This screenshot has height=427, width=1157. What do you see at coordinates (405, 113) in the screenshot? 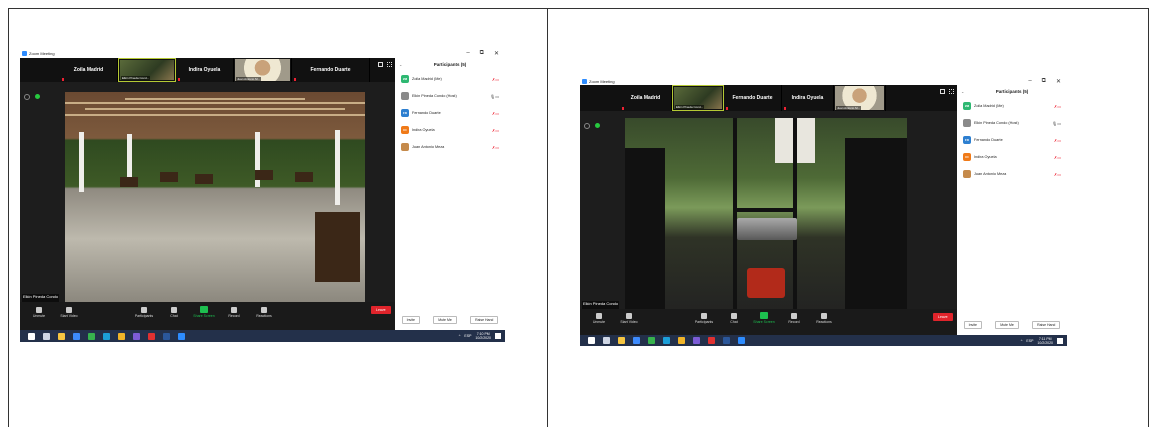
I see `participant-avatar: FD` at bounding box center [405, 113].